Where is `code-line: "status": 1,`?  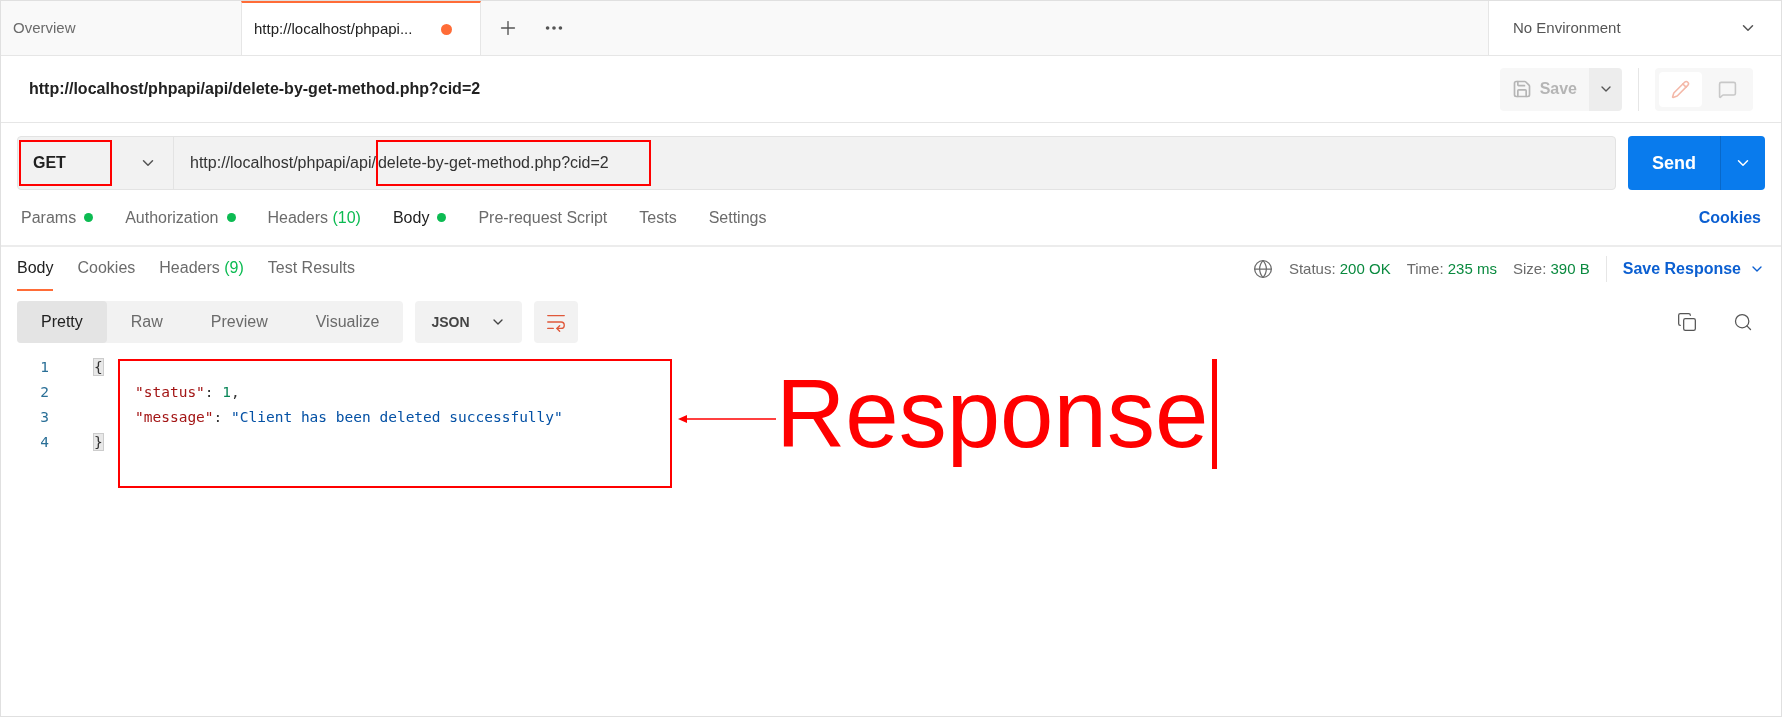 code-line: "status": 1, is located at coordinates (187, 392).